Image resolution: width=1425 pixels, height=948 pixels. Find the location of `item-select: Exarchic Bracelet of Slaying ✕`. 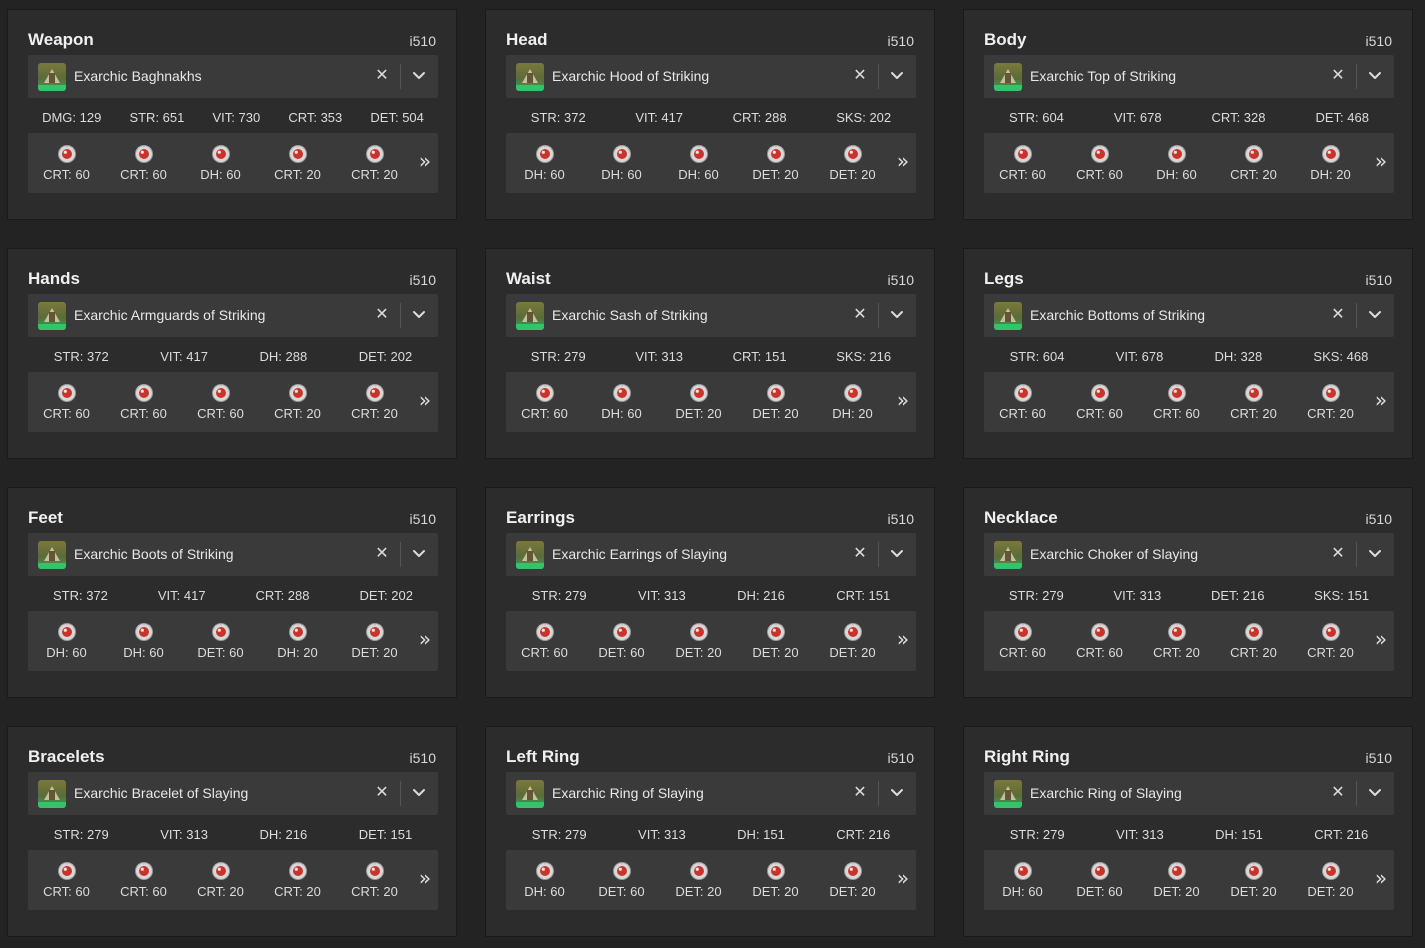

item-select: Exarchic Bracelet of Slaying ✕ is located at coordinates (233, 793).